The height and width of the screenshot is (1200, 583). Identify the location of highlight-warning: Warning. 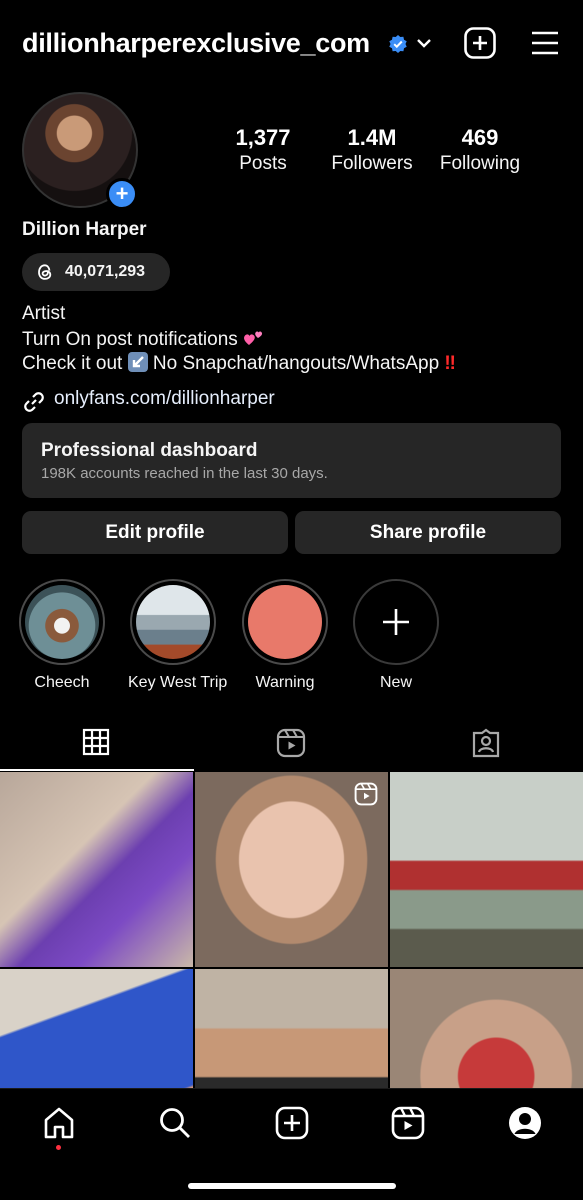
(285, 635).